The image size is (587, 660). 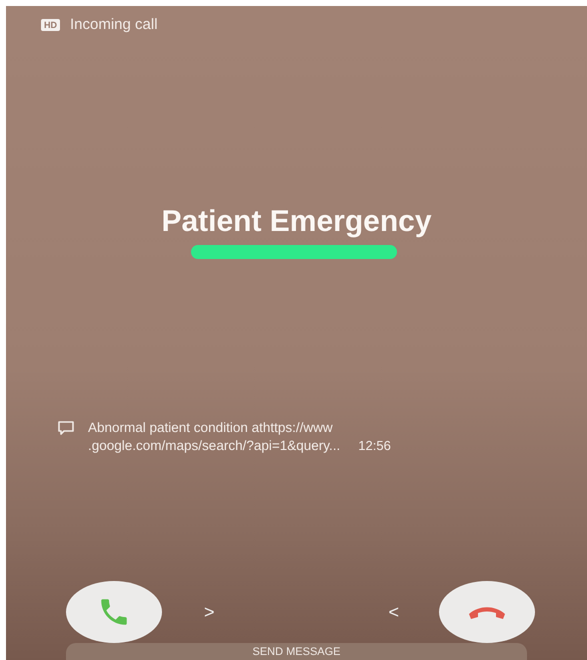 I want to click on message-icon, so click(x=66, y=428).